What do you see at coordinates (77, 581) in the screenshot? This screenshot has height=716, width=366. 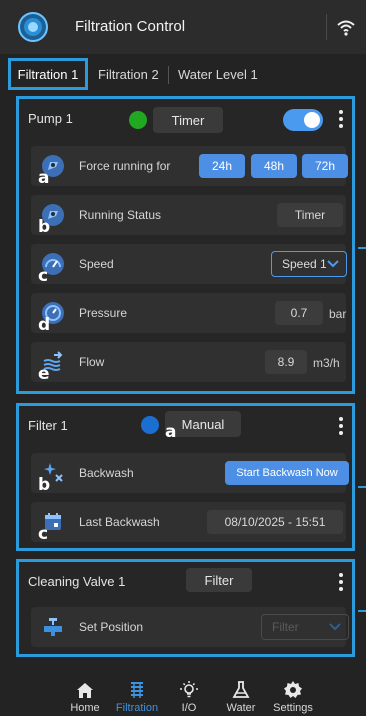 I see `valve-title: Cleaning Valve 1` at bounding box center [77, 581].